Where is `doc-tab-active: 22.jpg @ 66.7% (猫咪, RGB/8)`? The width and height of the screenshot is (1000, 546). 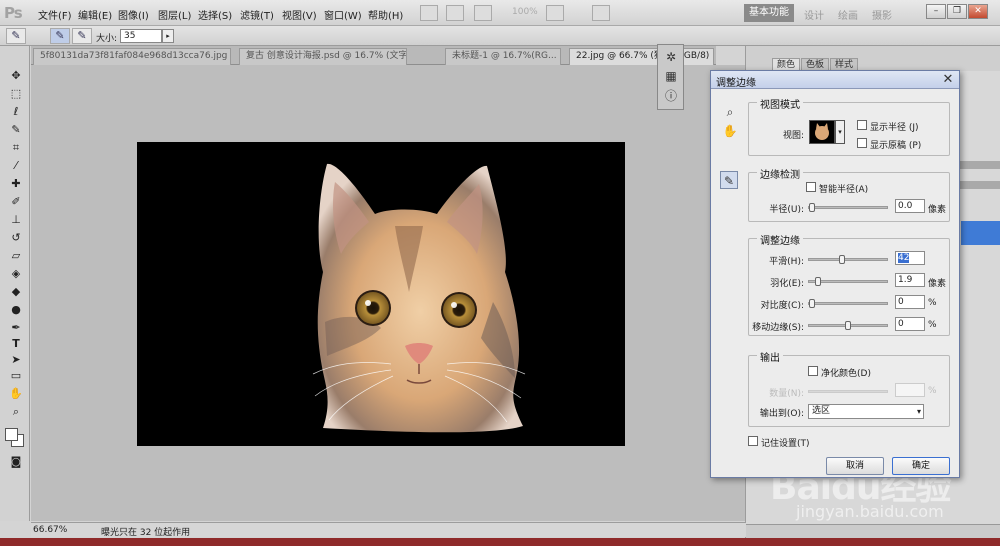 doc-tab-active: 22.jpg @ 66.7% (猫咪, RGB/8) is located at coordinates (641, 56).